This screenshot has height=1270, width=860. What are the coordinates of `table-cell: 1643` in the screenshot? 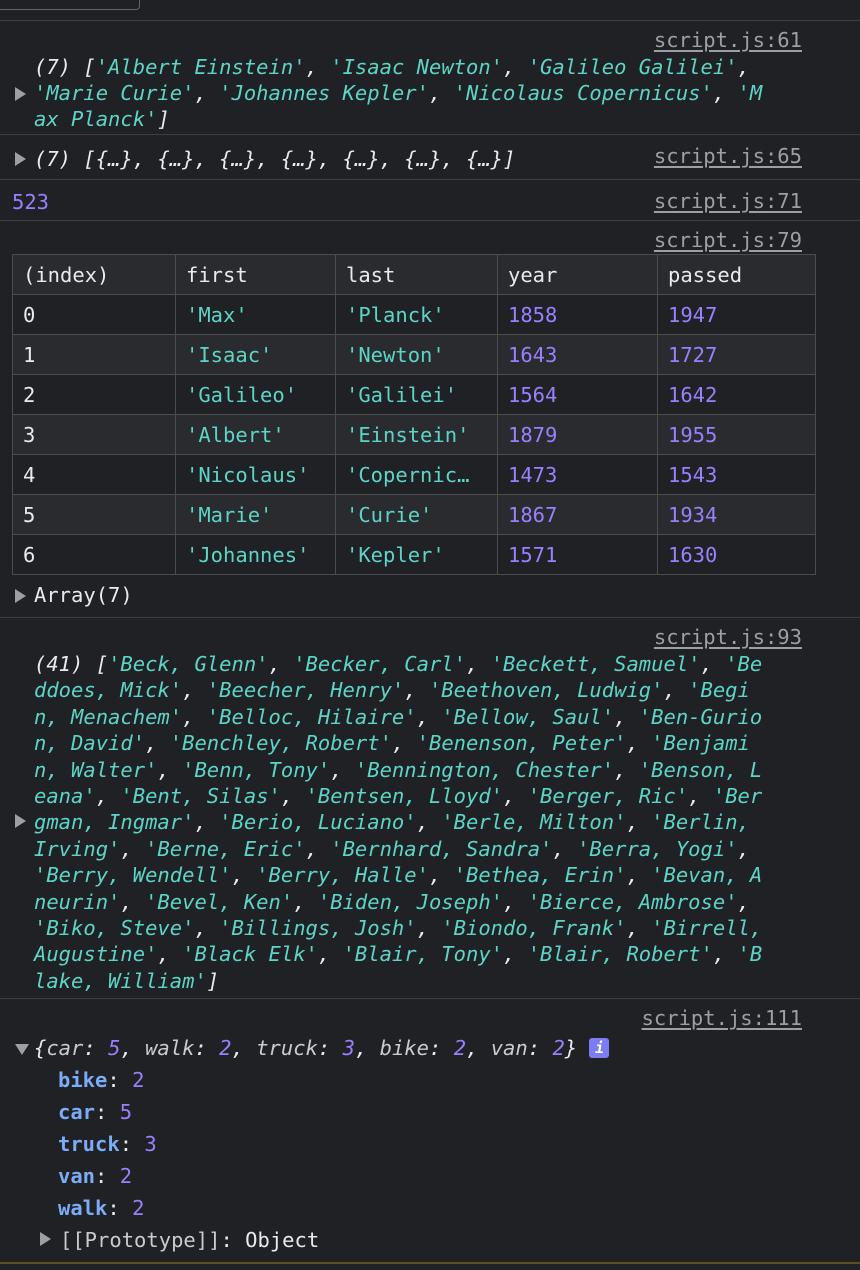 It's located at (577, 354).